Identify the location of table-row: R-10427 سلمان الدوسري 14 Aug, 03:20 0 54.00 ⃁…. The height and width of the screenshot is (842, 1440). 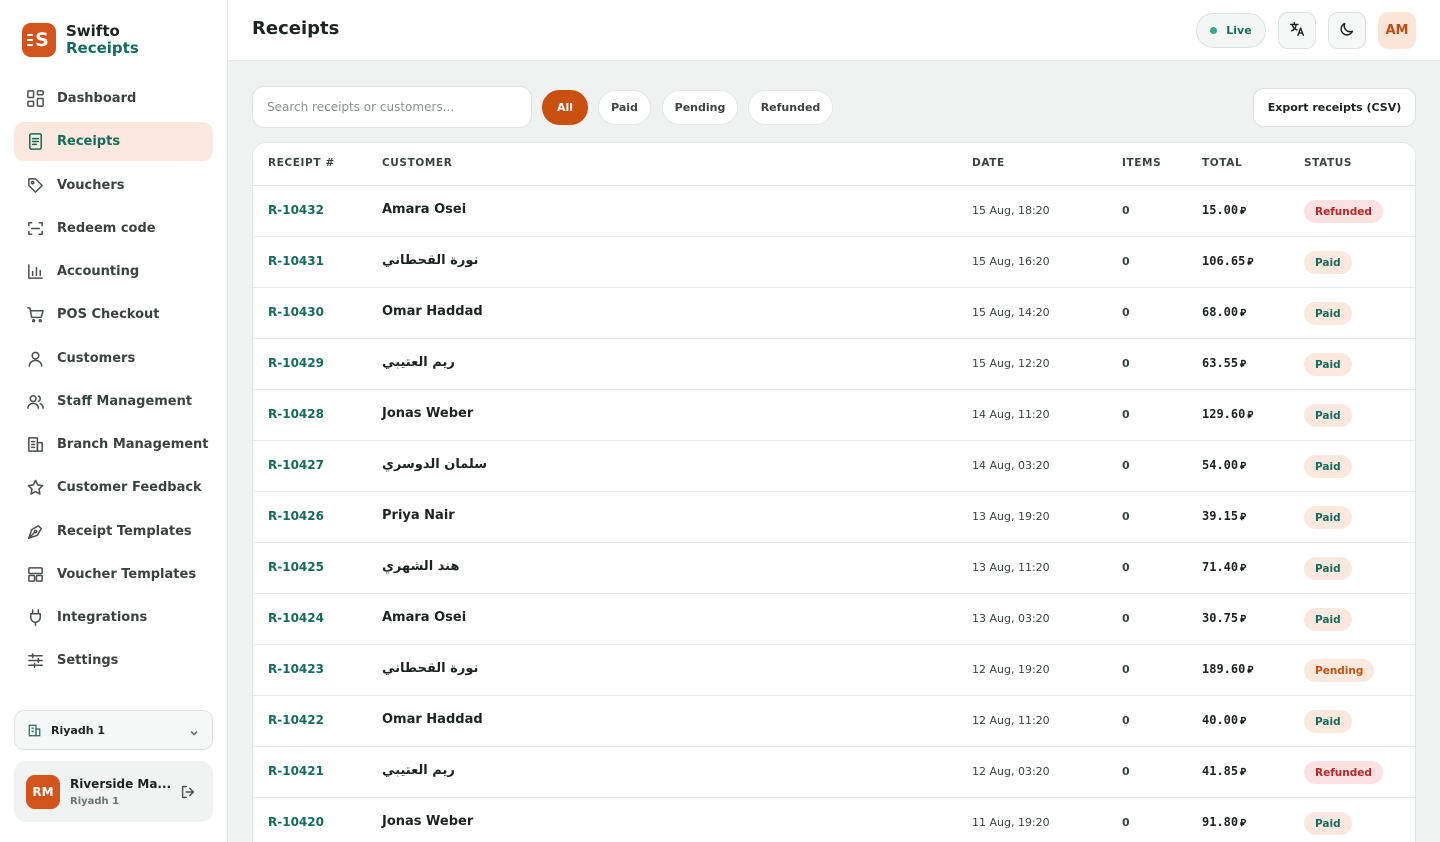
(834, 466).